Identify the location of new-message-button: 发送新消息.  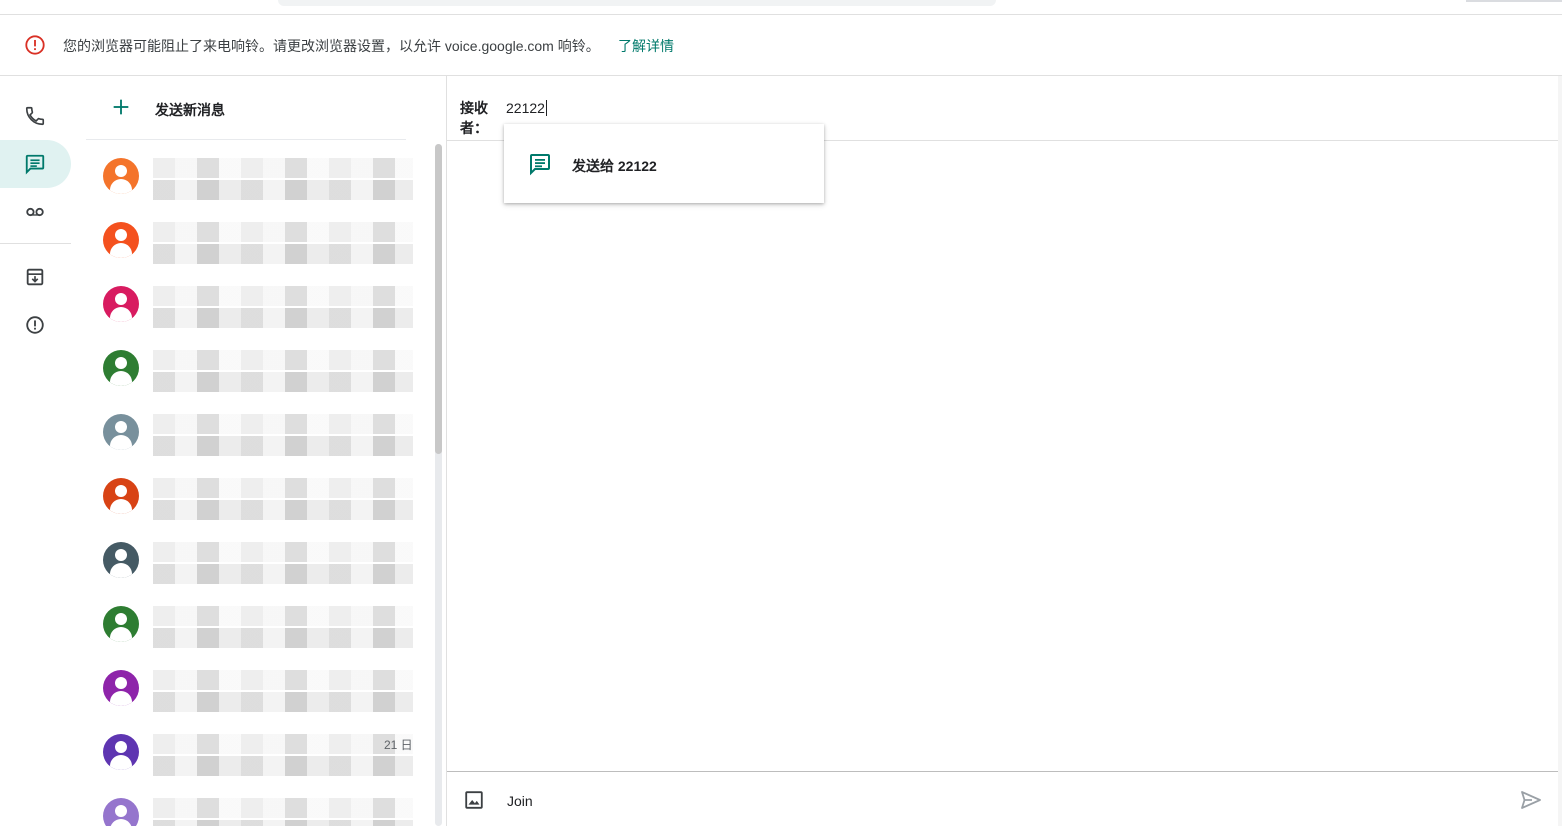
(246, 108).